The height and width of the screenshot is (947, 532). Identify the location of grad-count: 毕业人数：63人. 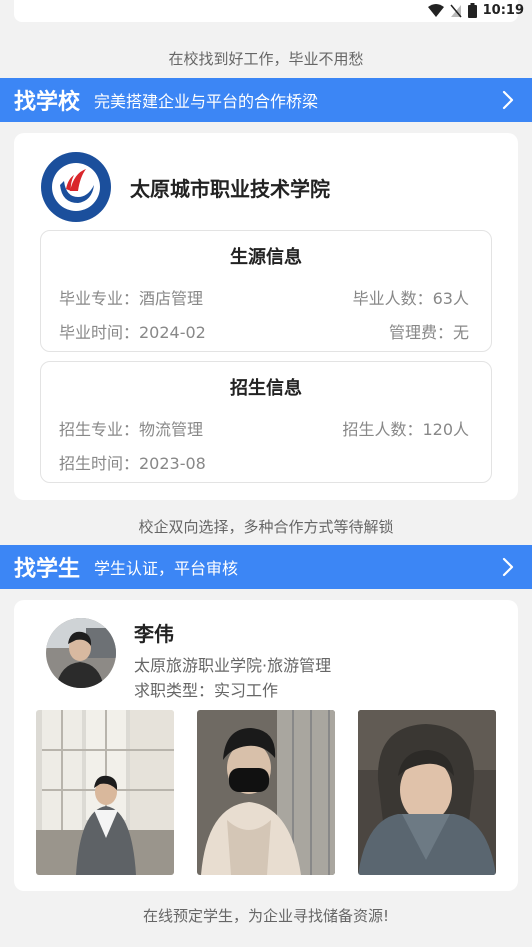
(410, 298).